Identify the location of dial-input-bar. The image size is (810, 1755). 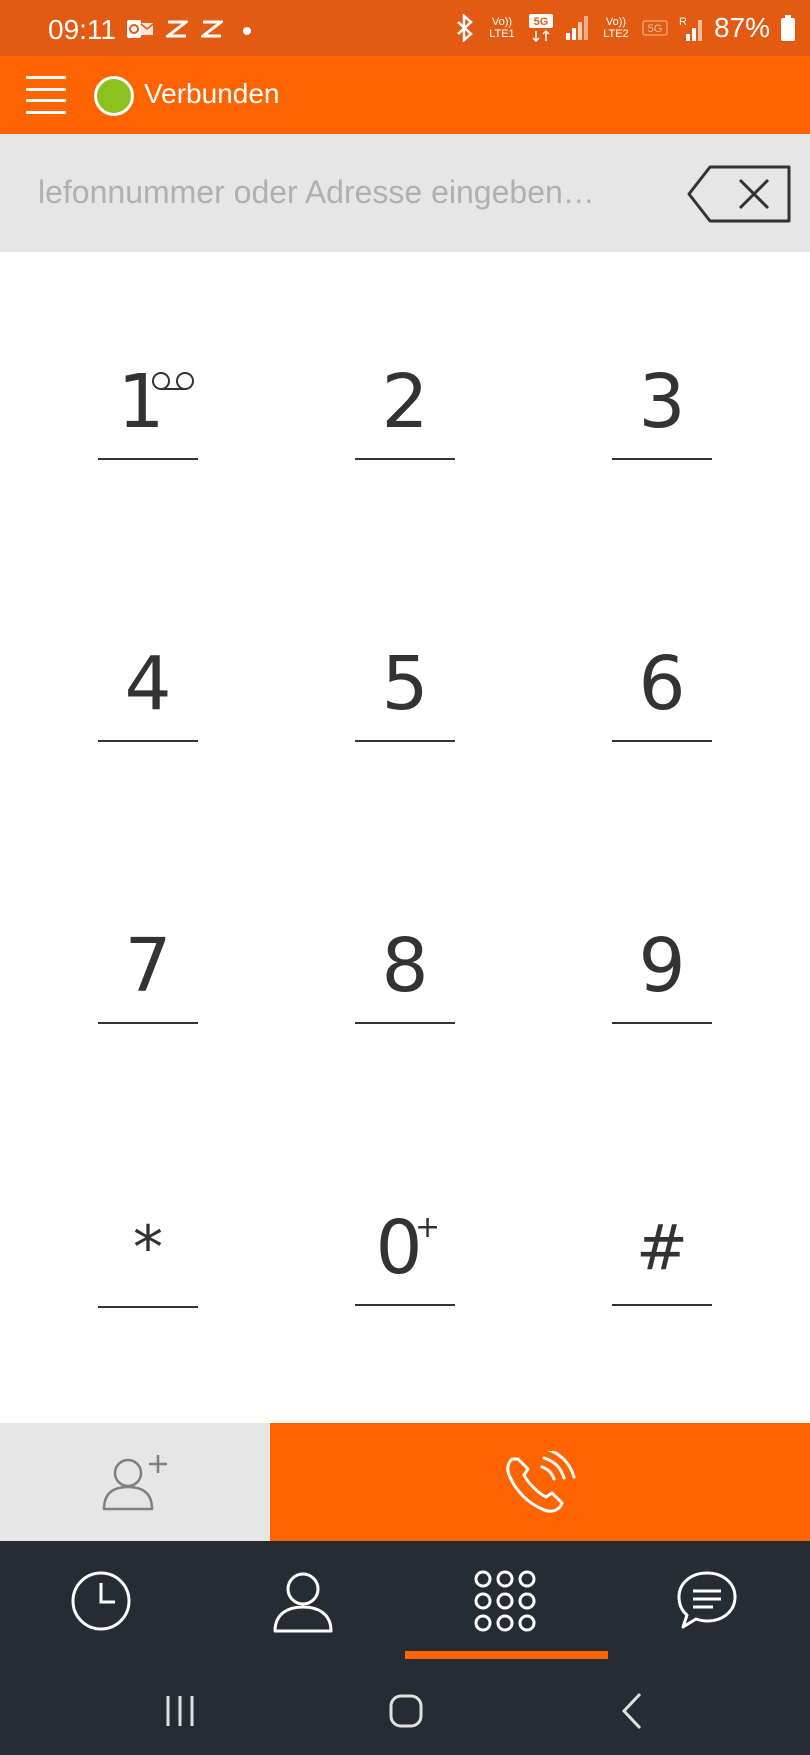
(405, 193).